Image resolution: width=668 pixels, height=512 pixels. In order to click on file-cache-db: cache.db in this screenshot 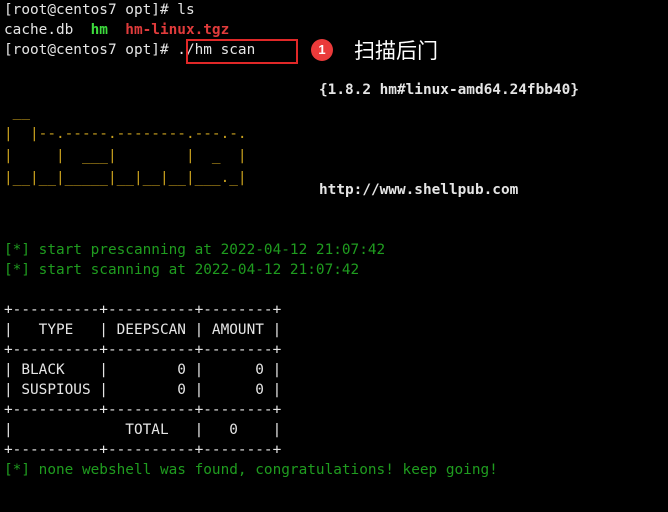, I will do `click(39, 30)`.